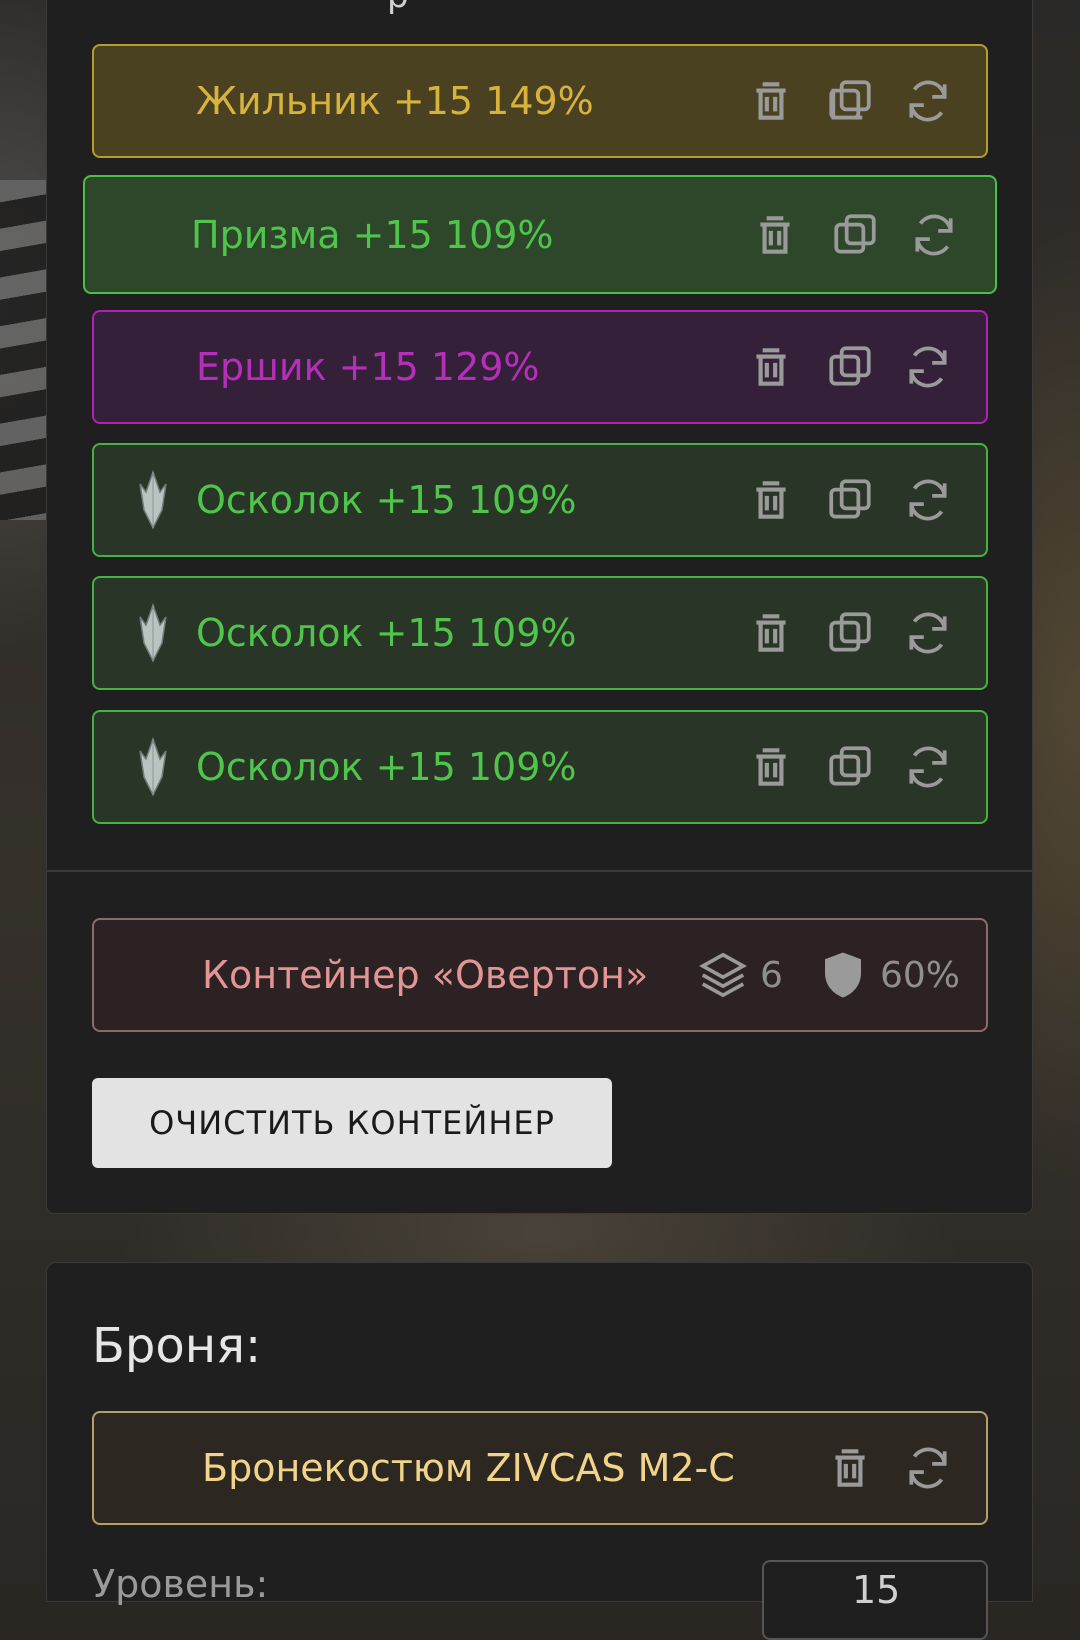 Image resolution: width=1080 pixels, height=1640 pixels. What do you see at coordinates (425, 975) in the screenshot?
I see `container-label: Контейнер «Овертон»` at bounding box center [425, 975].